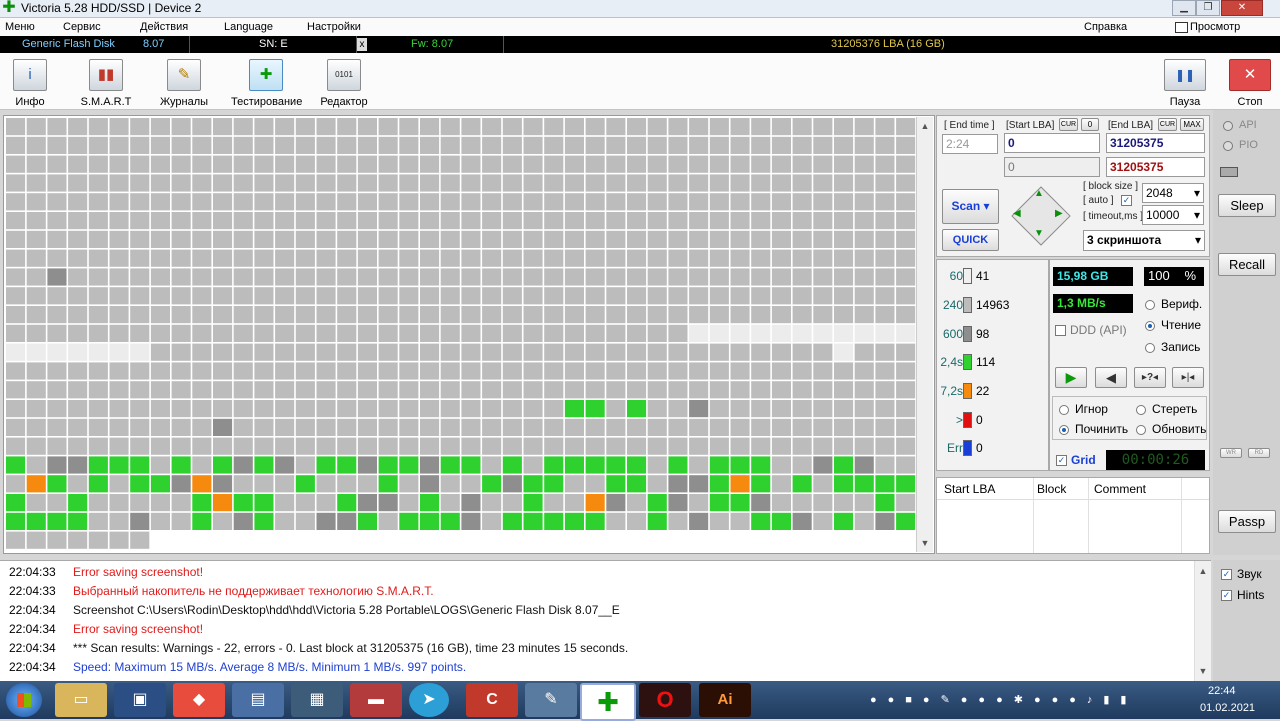 The width and height of the screenshot is (1280, 721). I want to click on random-seek-button: ▸?◂, so click(1150, 377).